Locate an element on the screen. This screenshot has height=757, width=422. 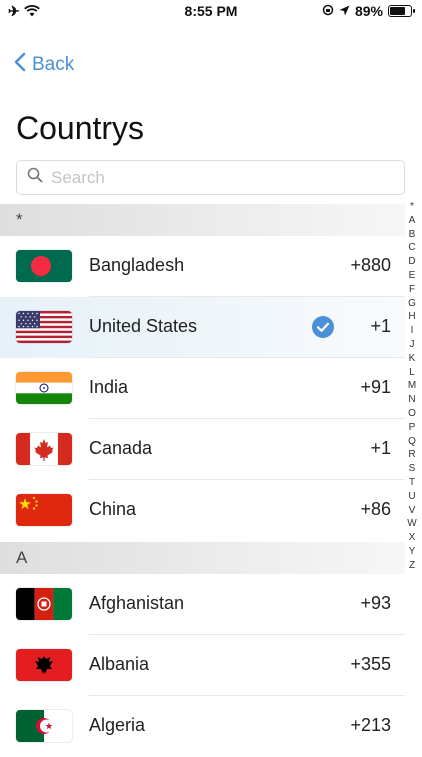
dial-code: +93 is located at coordinates (375, 603).